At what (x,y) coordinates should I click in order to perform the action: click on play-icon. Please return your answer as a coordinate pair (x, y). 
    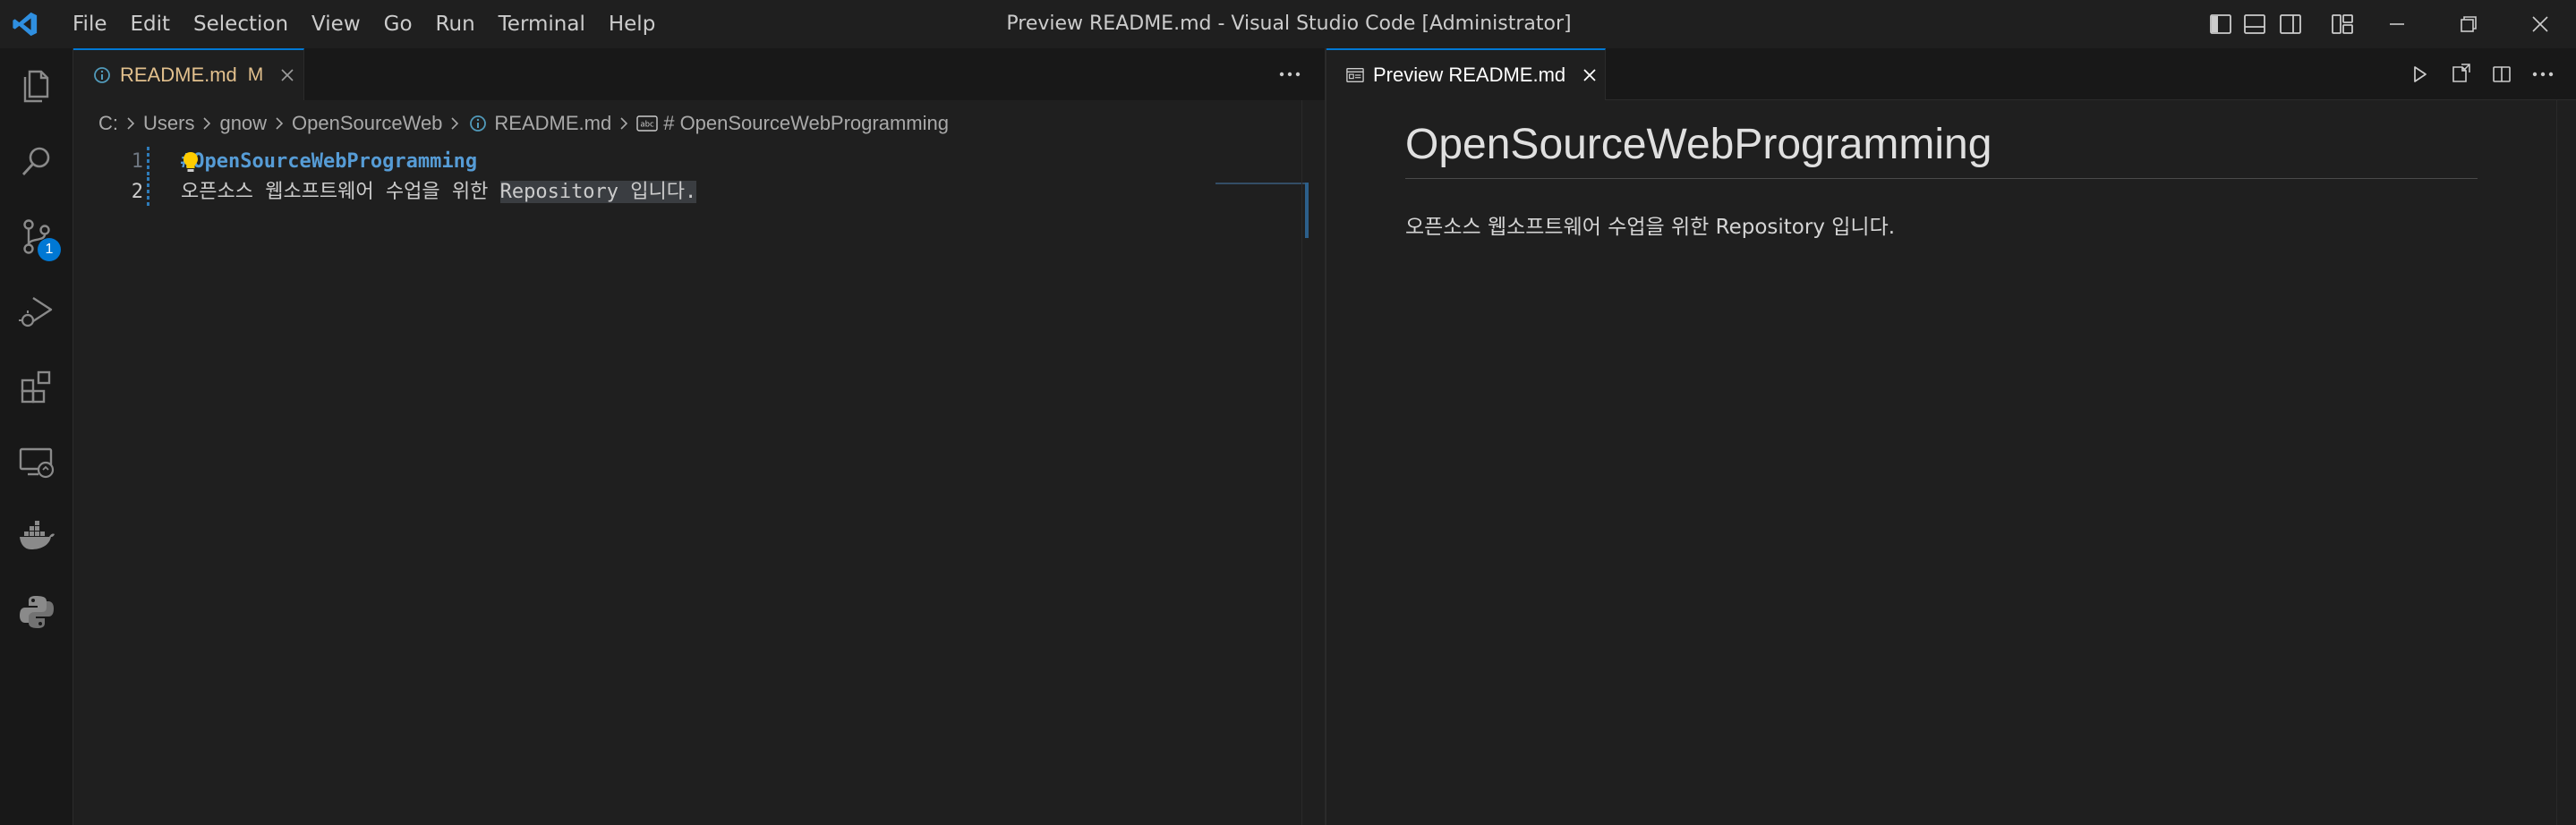
    Looking at the image, I should click on (2420, 74).